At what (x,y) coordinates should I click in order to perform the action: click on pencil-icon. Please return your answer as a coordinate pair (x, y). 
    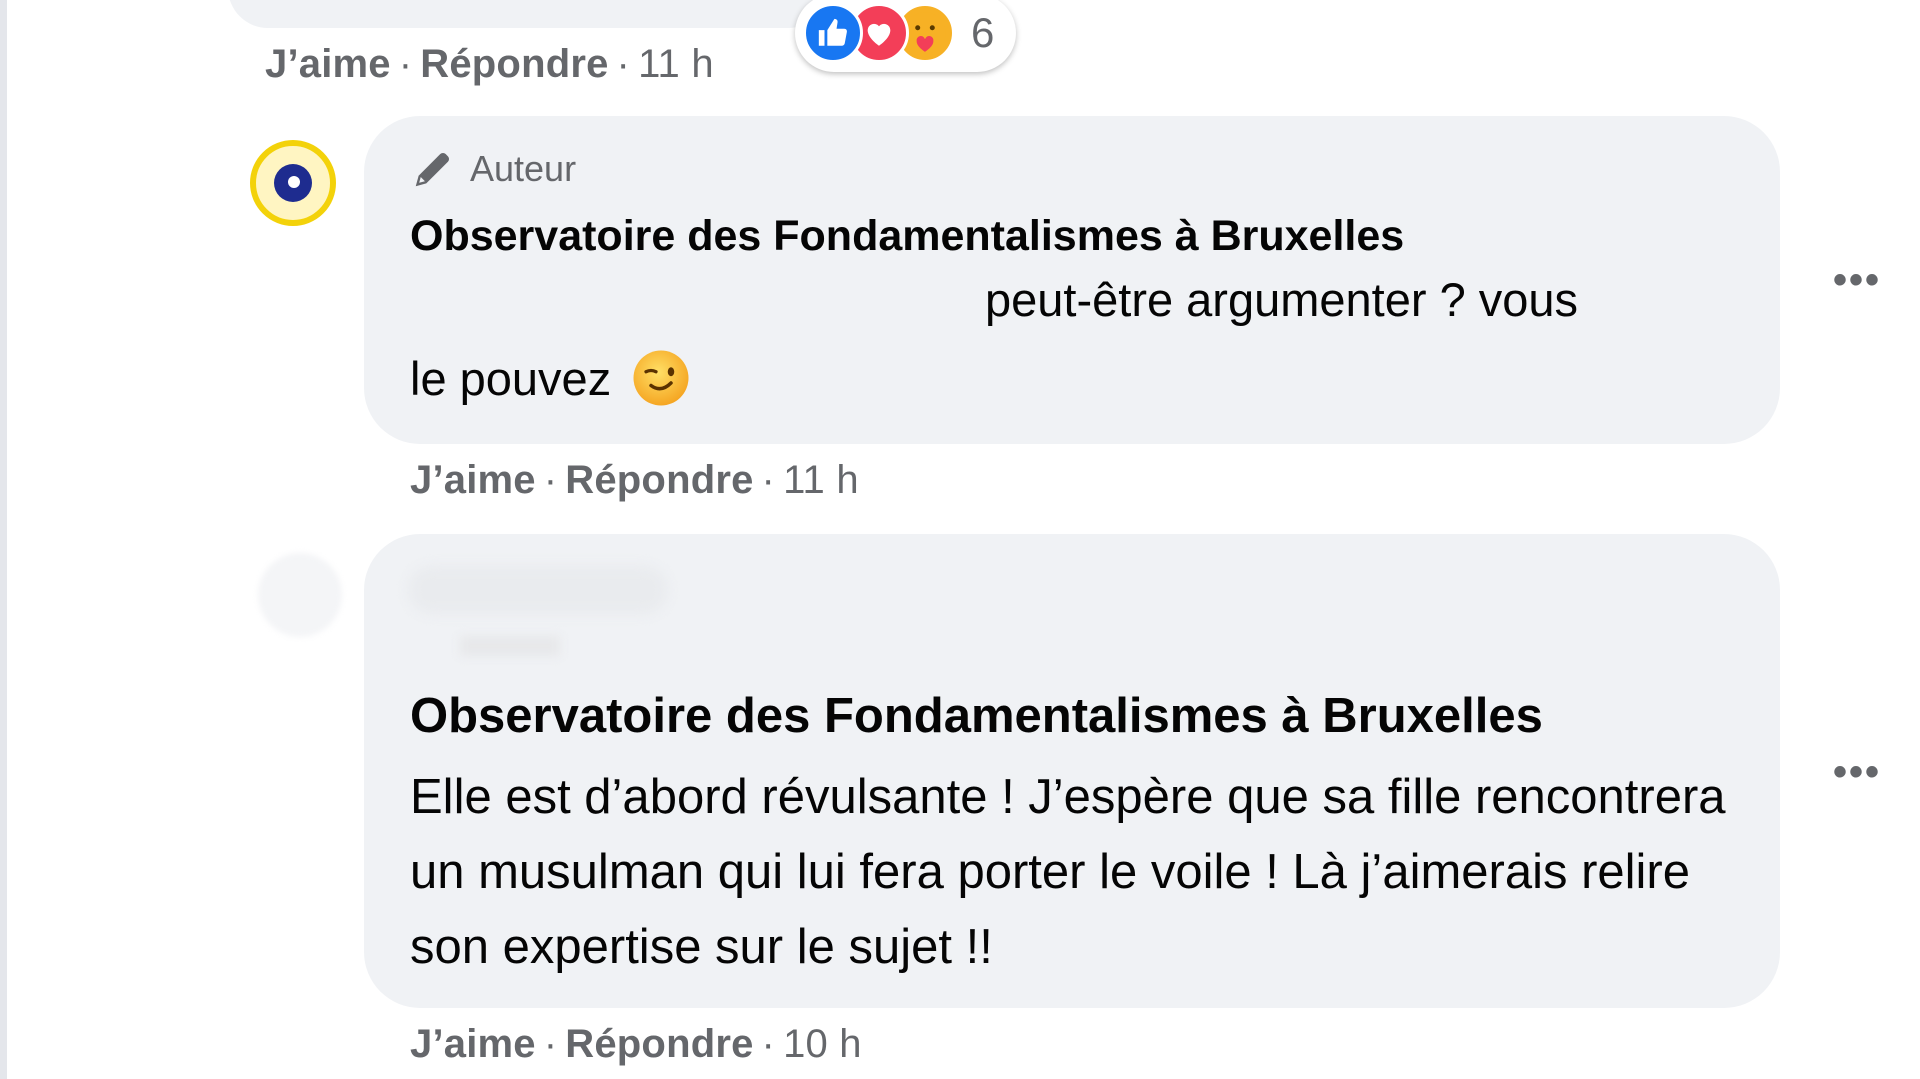
    Looking at the image, I should click on (432, 169).